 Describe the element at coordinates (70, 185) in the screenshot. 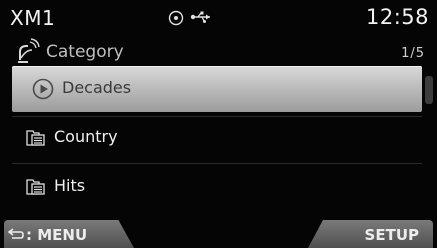

I see `list-item-label: Hits` at that location.